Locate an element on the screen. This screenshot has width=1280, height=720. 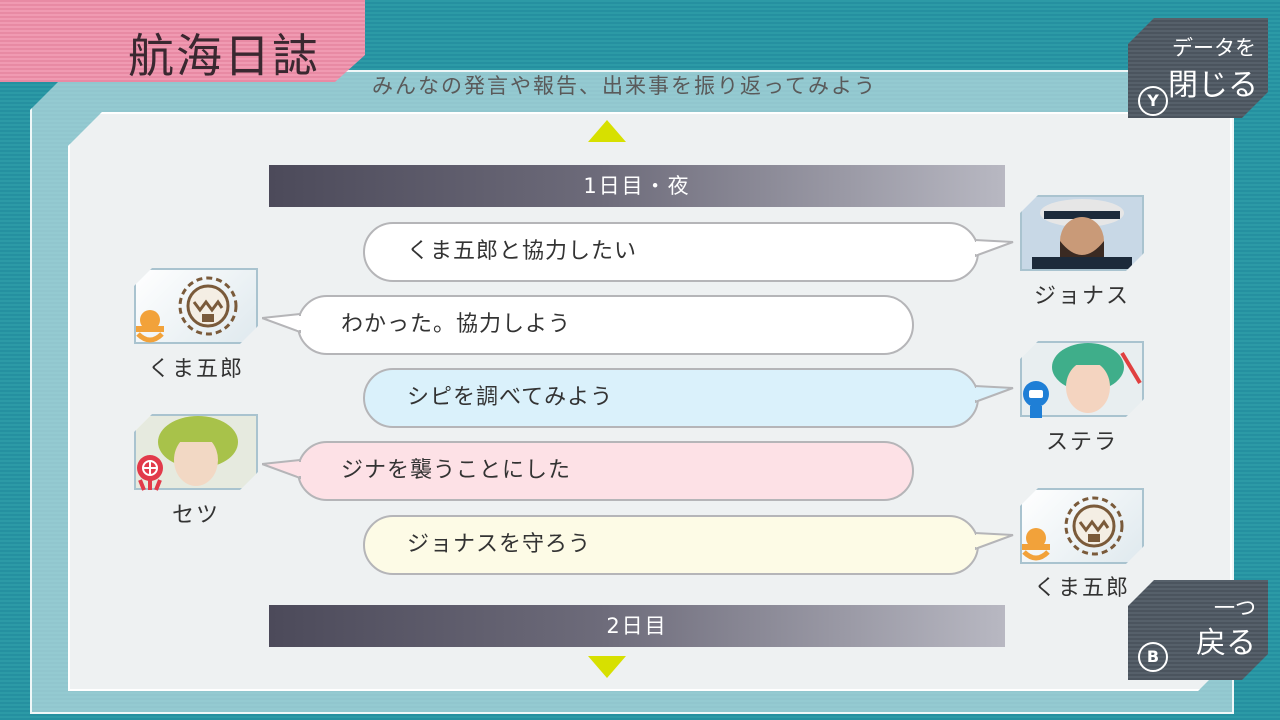
page-title: 航海日誌 is located at coordinates (224, 56).